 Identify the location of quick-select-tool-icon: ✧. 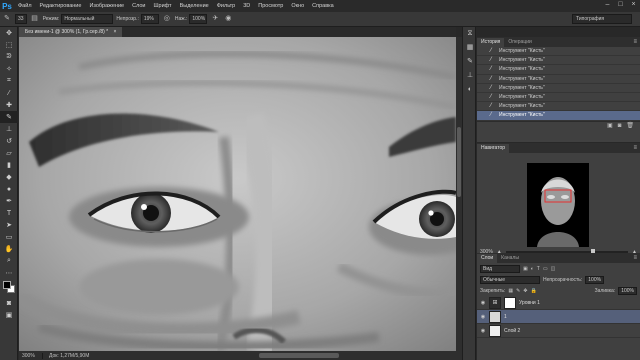
(9, 69).